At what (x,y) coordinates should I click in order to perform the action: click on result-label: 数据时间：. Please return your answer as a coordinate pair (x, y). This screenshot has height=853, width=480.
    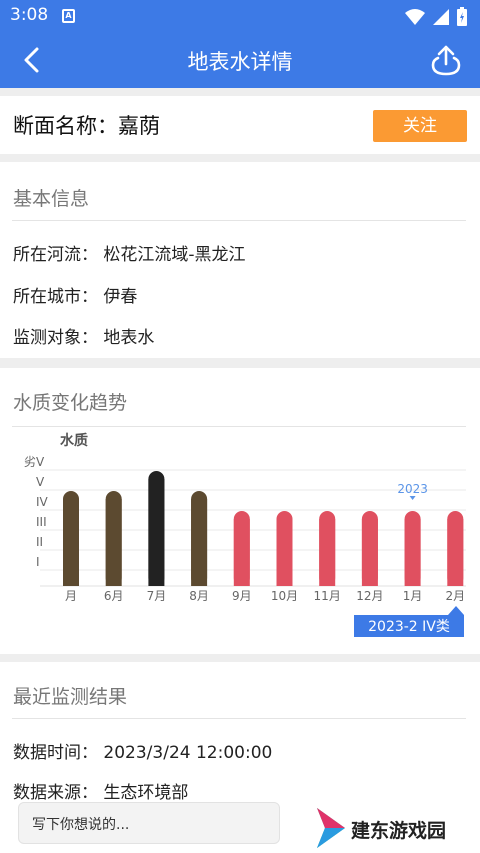
    Looking at the image, I should click on (55, 753).